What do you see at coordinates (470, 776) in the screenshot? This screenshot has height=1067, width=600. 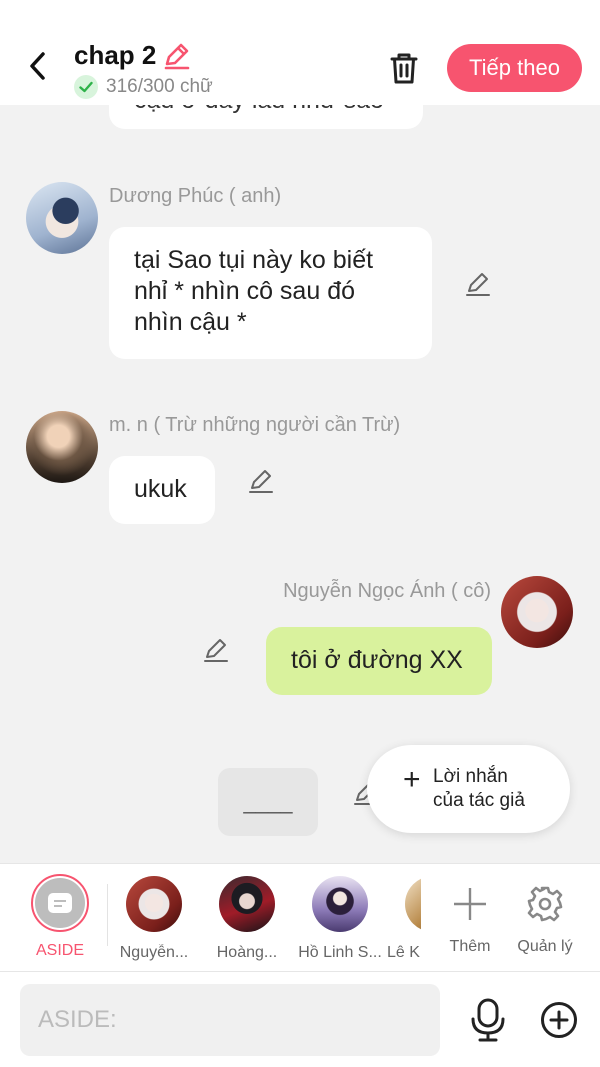 I see `author-note-line-1: Lời nhắn` at bounding box center [470, 776].